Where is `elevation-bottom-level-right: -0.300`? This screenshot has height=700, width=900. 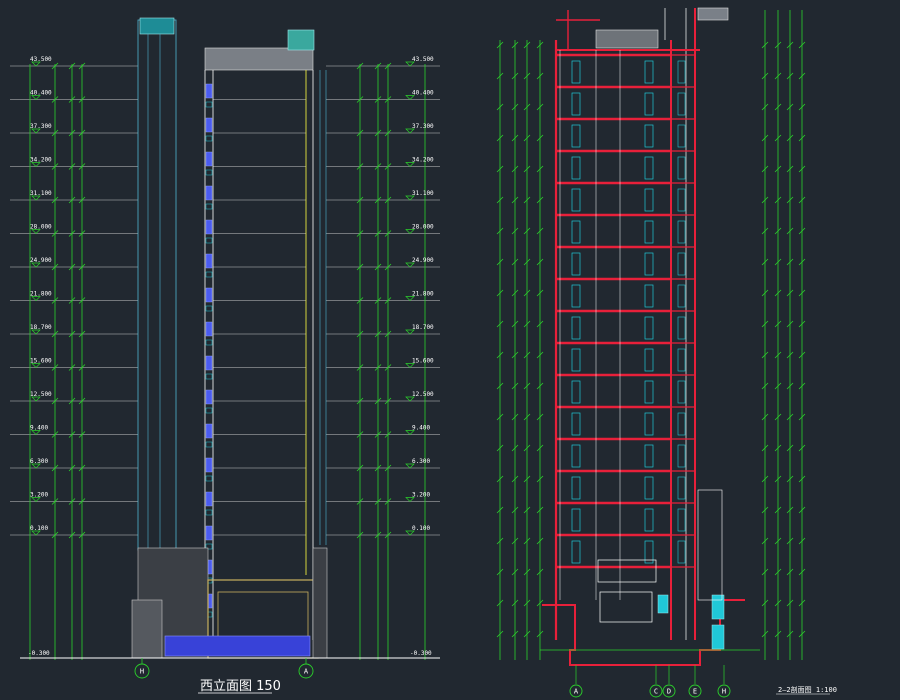 elevation-bottom-level-right: -0.300 is located at coordinates (421, 653).